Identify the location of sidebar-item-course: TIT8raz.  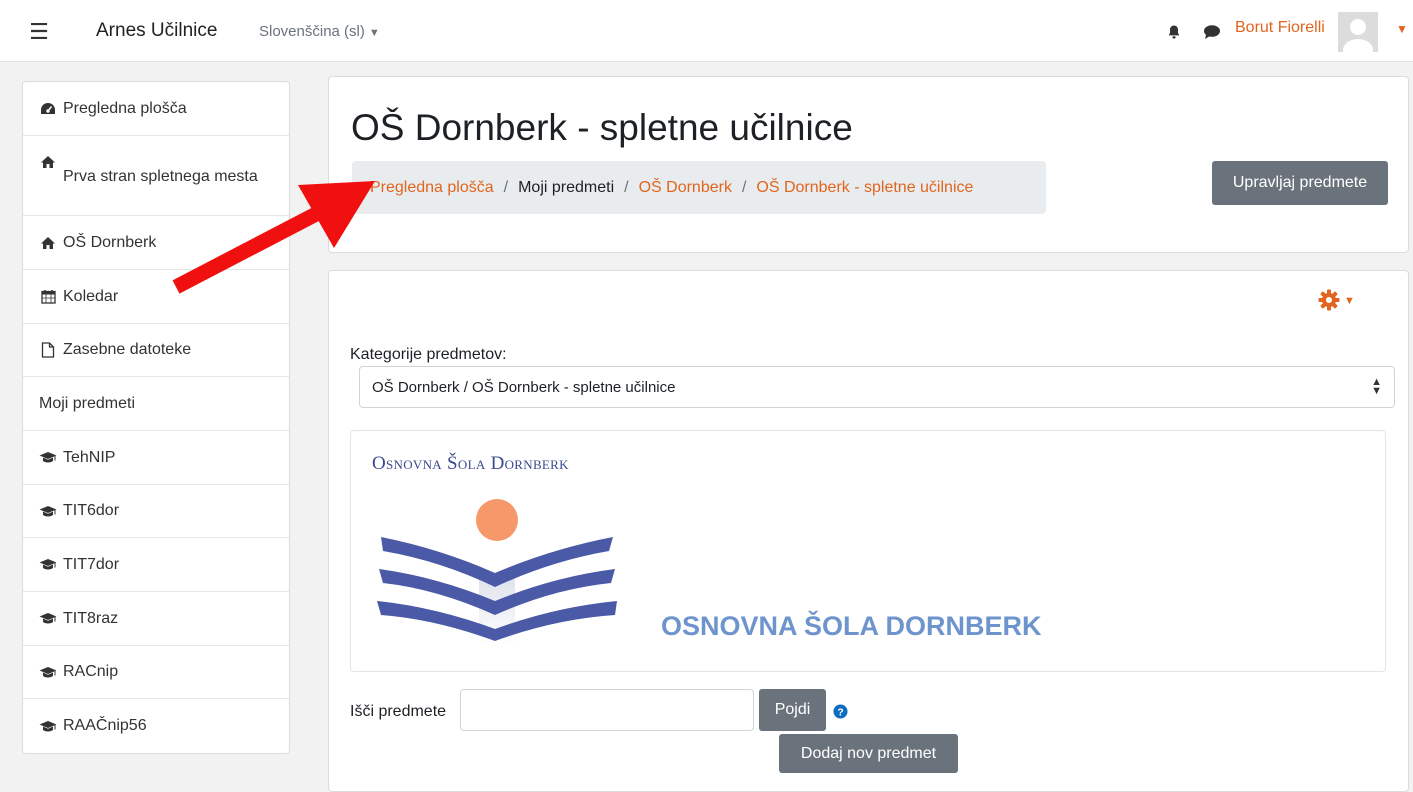
(156, 619).